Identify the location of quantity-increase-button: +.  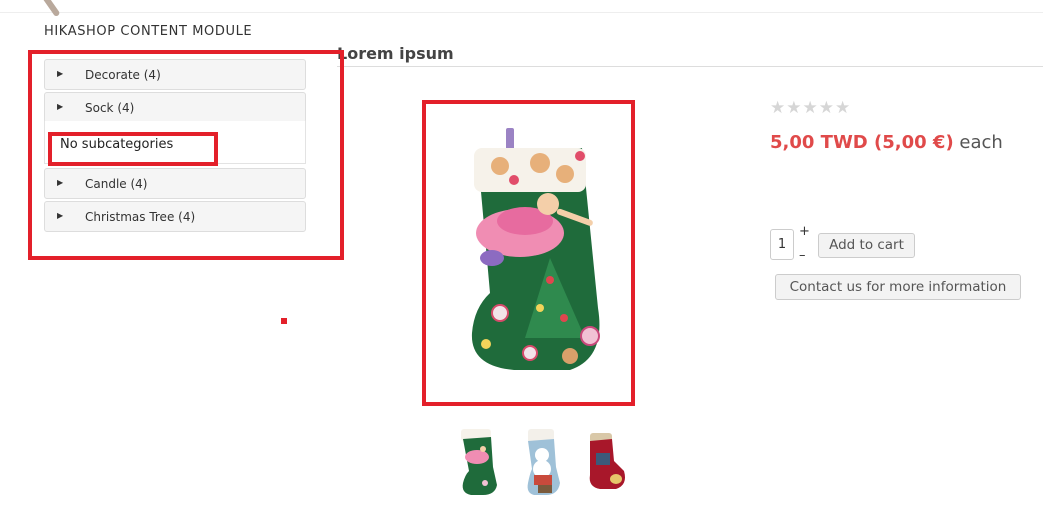
(804, 231).